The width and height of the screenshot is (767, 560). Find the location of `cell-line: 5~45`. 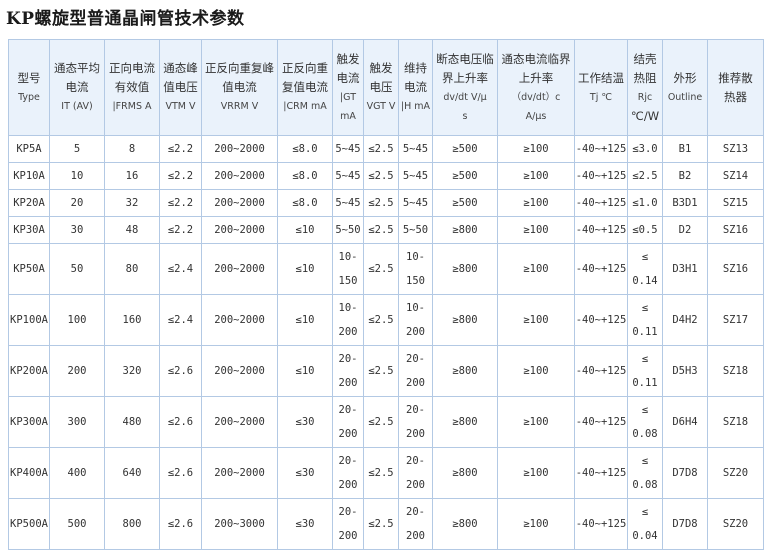

cell-line: 5~45 is located at coordinates (415, 203).